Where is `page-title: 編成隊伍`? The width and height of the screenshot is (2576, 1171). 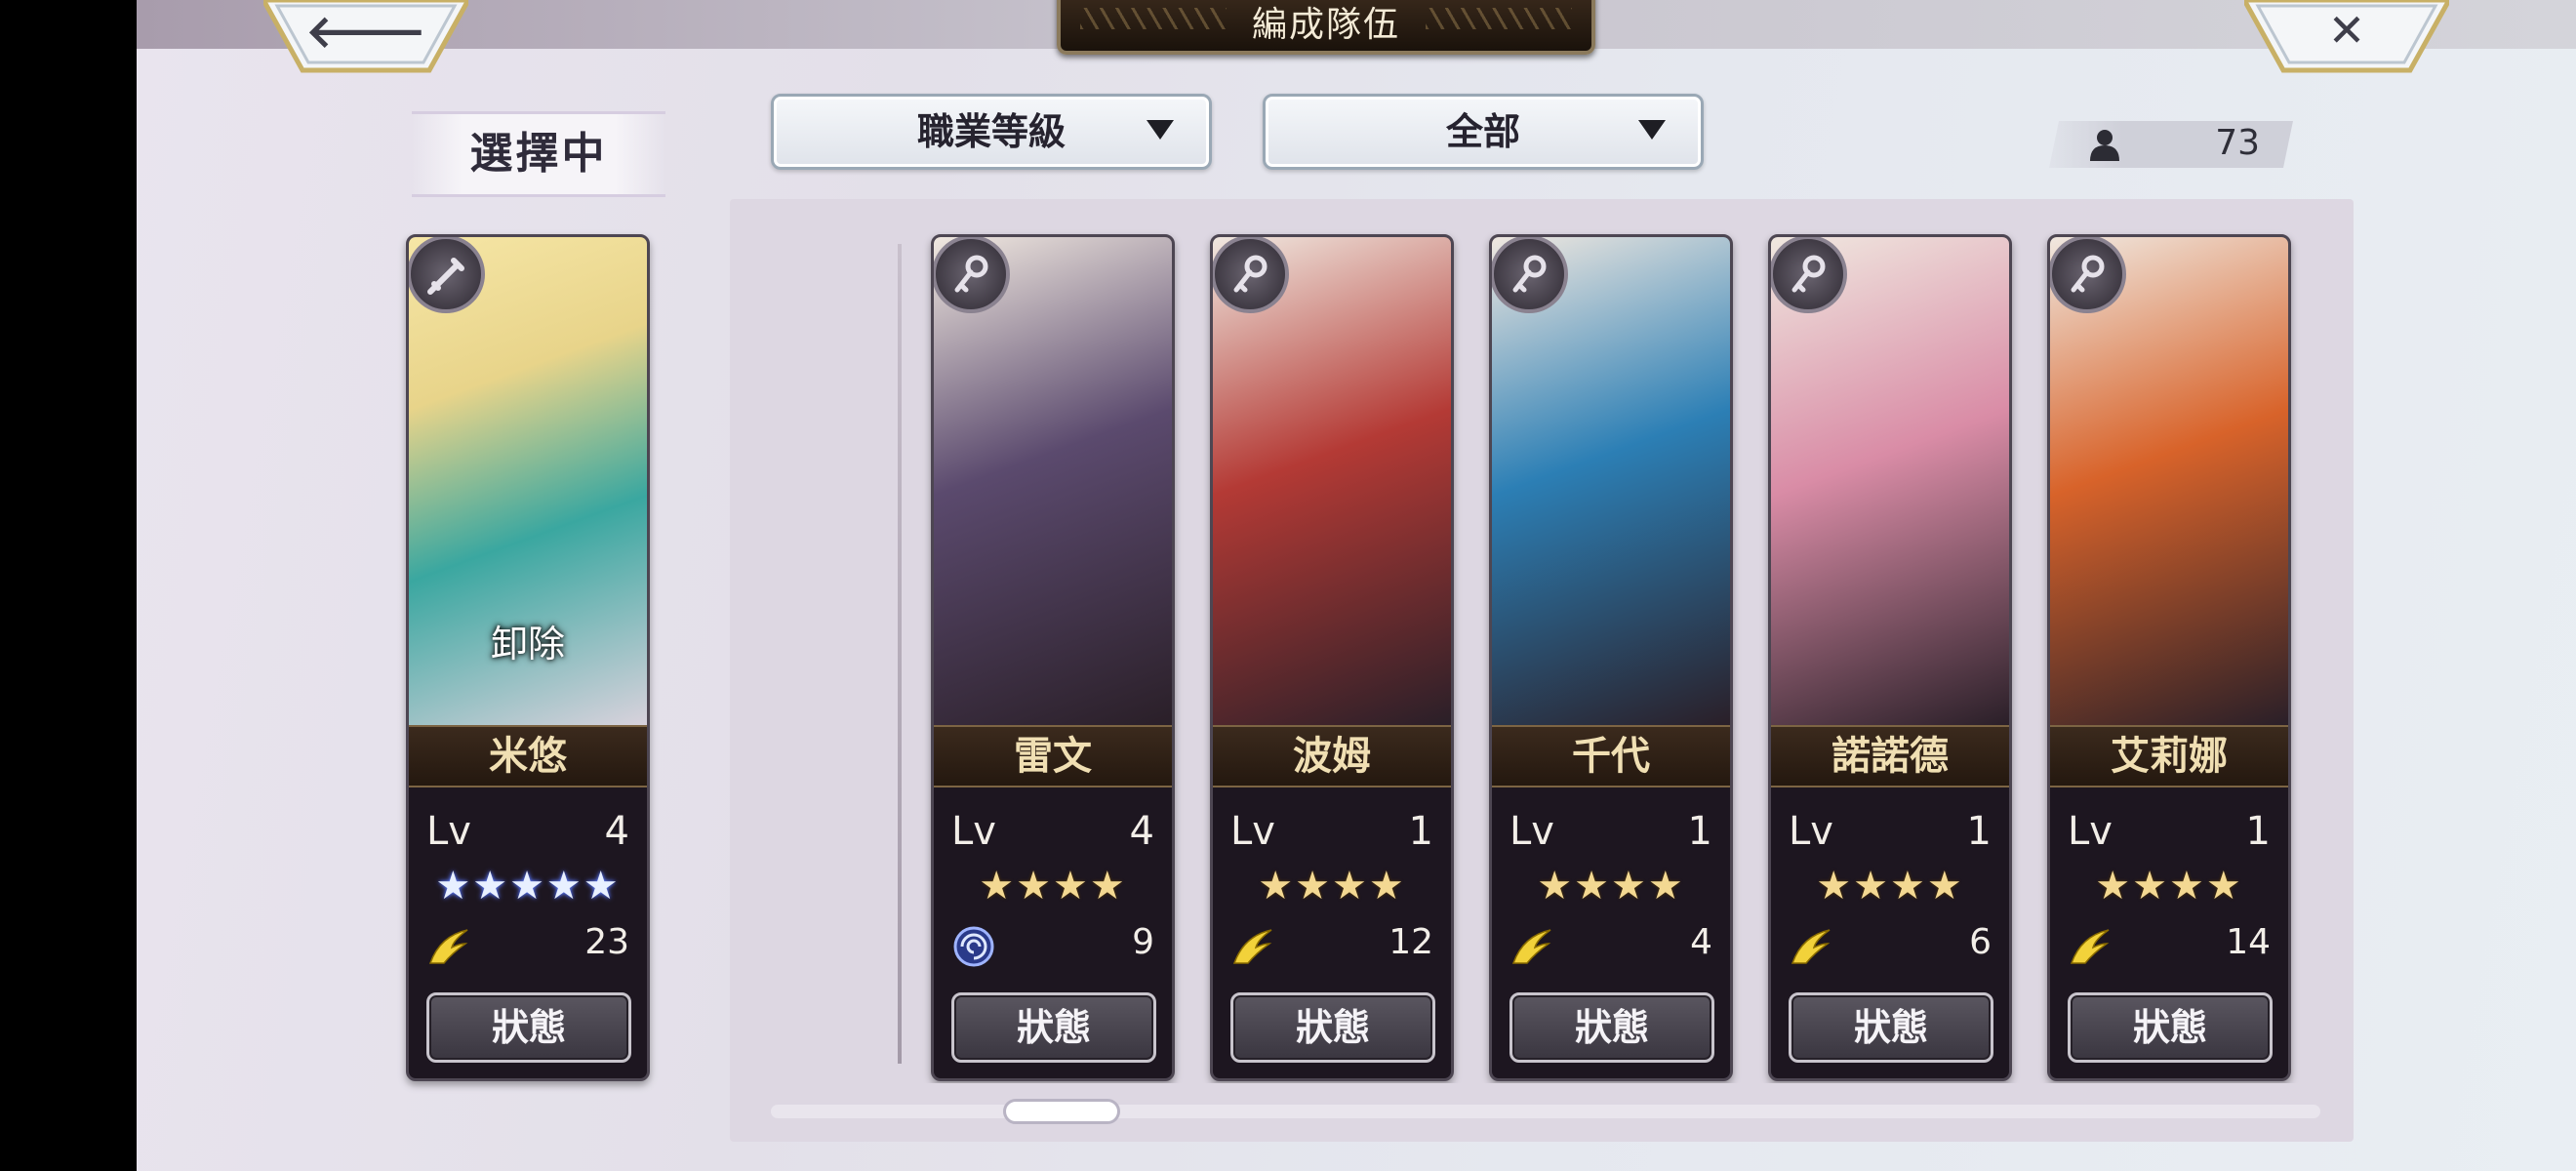 page-title: 編成隊伍 is located at coordinates (1325, 25).